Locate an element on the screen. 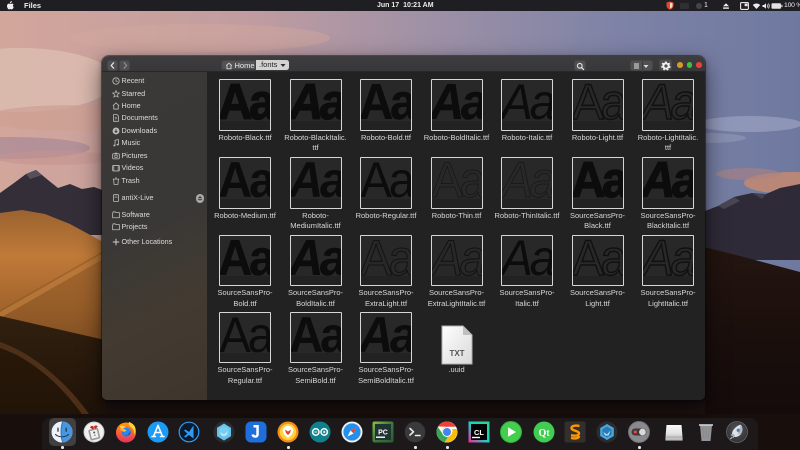  svg-text: TXT is located at coordinates (456, 353).